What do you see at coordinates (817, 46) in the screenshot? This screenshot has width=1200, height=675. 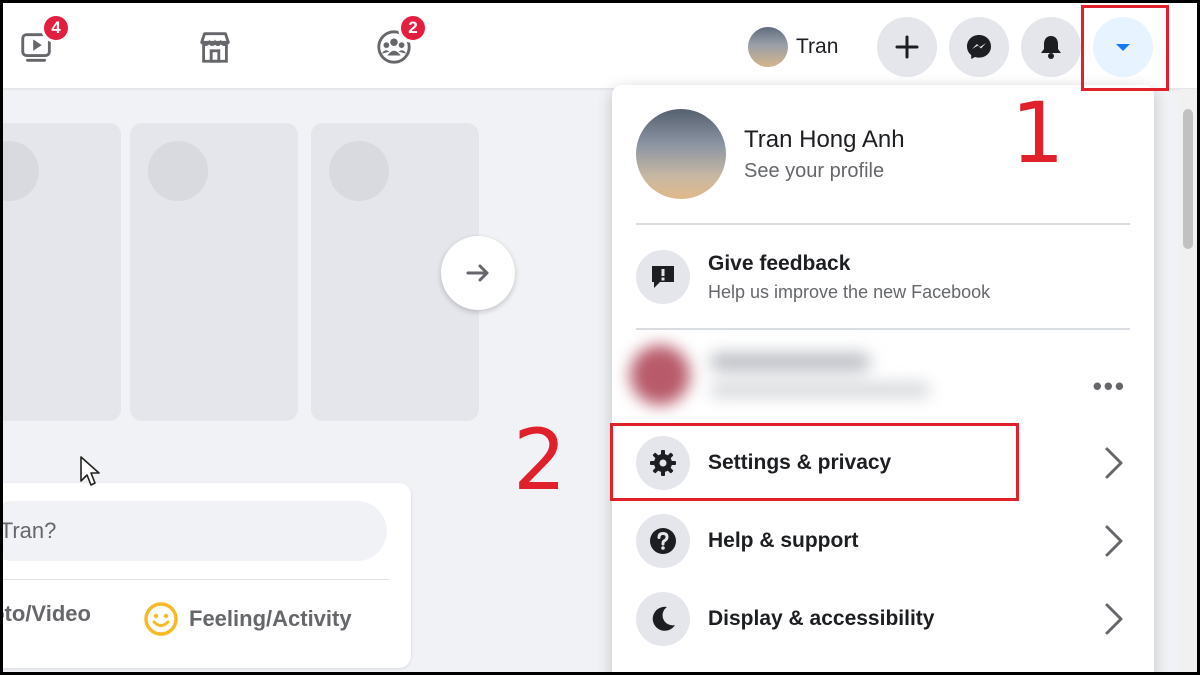 I see `profile-name: Tran` at bounding box center [817, 46].